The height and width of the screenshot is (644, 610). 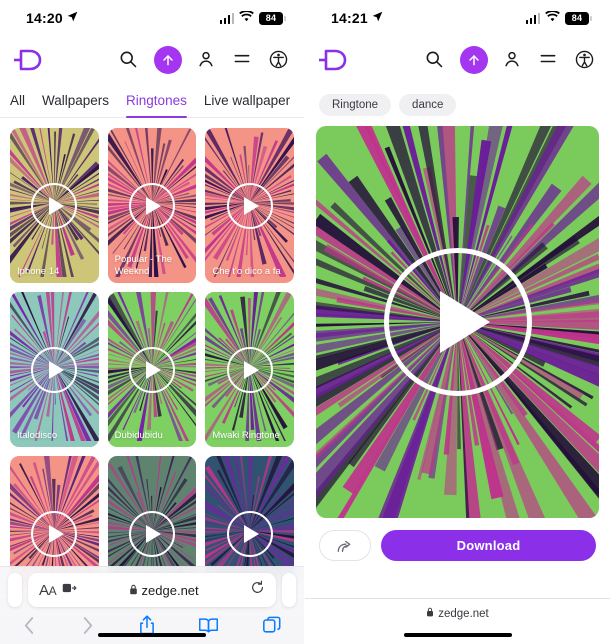 I want to click on safari-url-row: AA zedge.net, so click(x=152, y=587).